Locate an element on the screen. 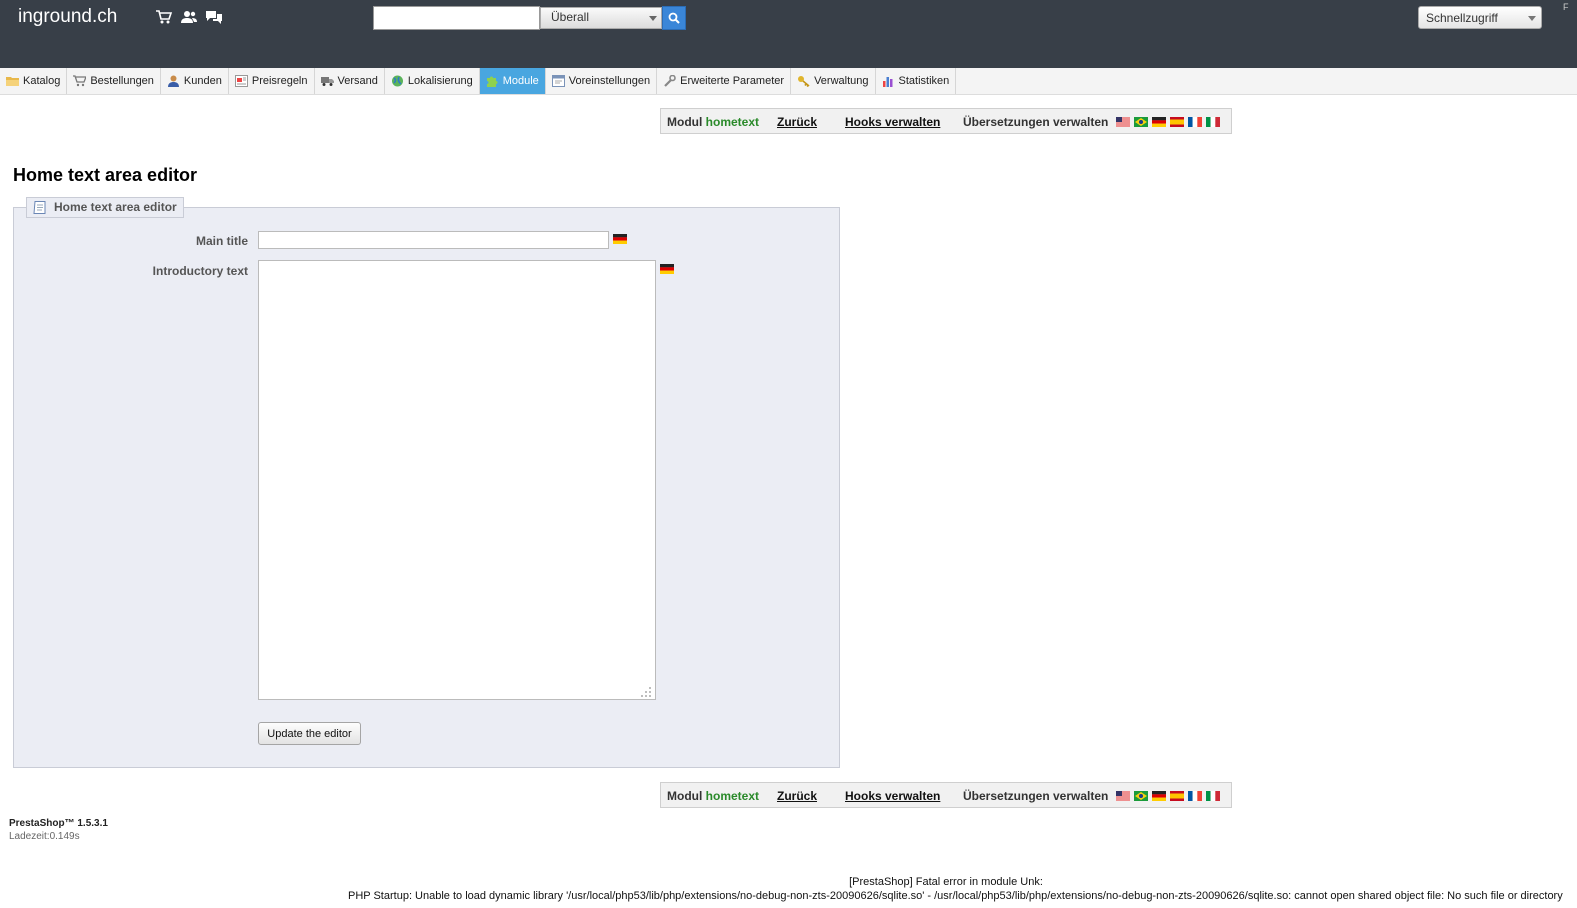 This screenshot has height=908, width=1577. main-title-label: Main title is located at coordinates (221, 241).